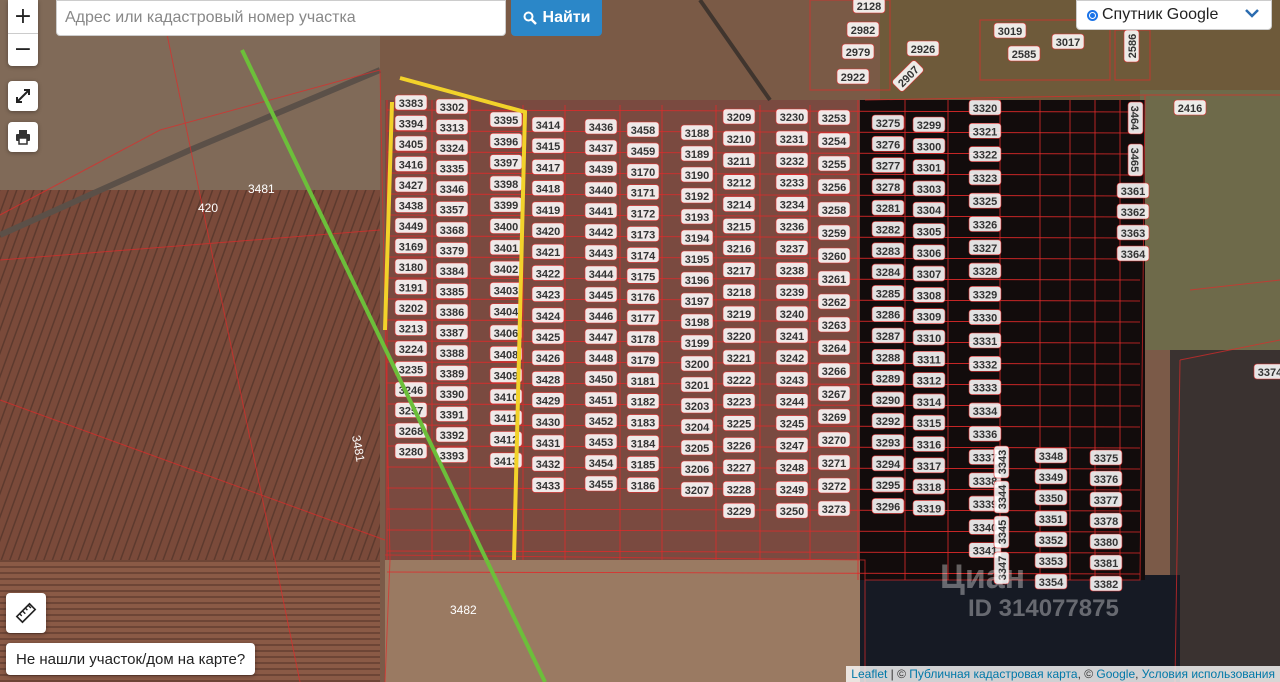 The height and width of the screenshot is (682, 1280). Describe the element at coordinates (452, 229) in the screenshot. I see `plot-label: 3368` at that location.